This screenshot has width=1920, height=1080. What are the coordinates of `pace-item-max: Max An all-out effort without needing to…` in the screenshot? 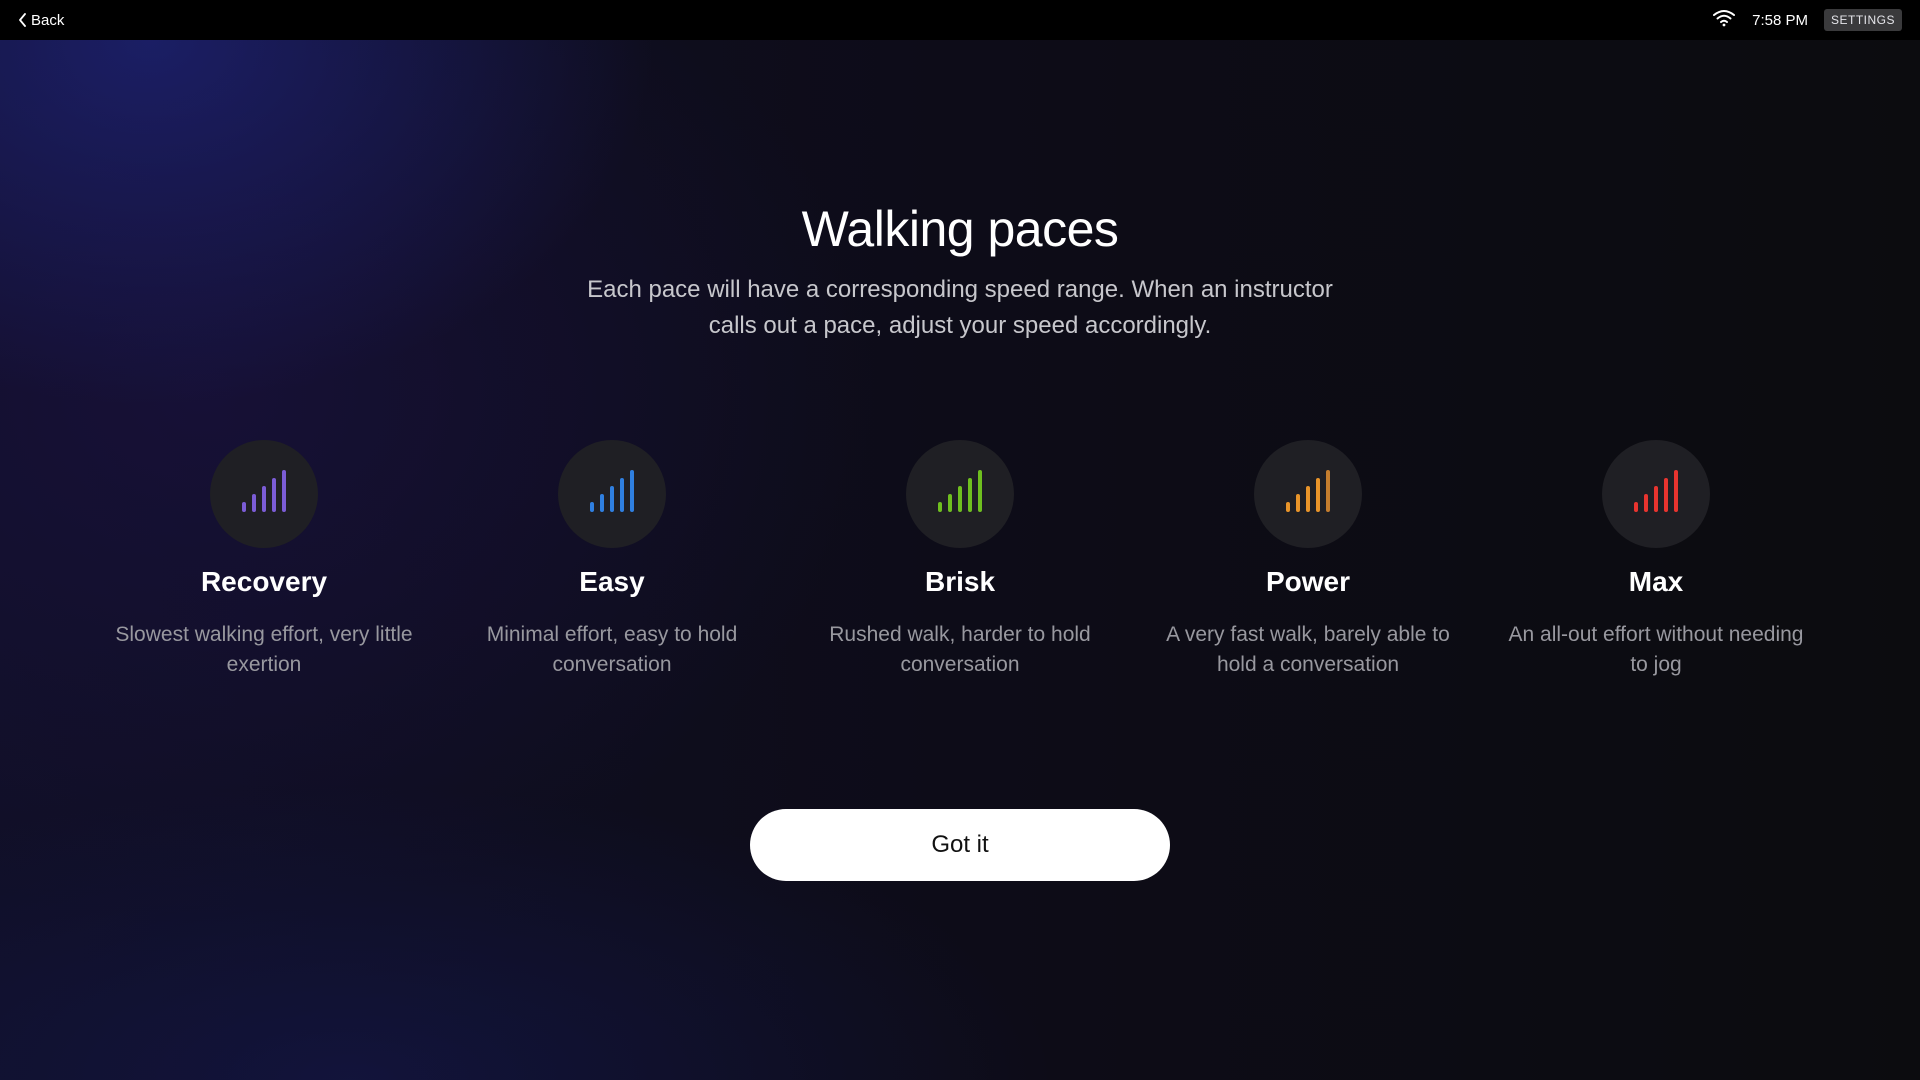 It's located at (1656, 560).